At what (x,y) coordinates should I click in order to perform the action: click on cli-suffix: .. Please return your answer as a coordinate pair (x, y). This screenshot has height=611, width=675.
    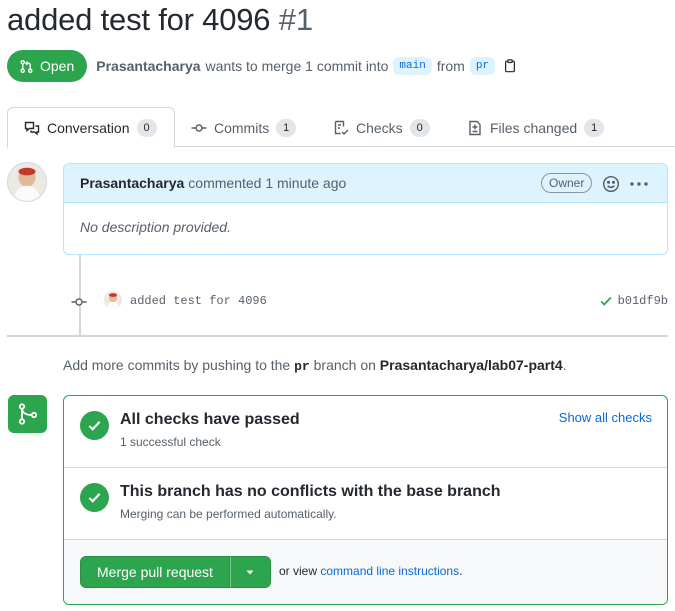
    Looking at the image, I should click on (461, 571).